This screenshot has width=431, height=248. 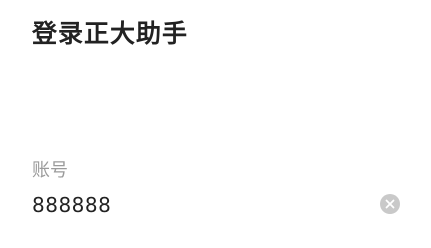 I want to click on close-icon, so click(x=390, y=204).